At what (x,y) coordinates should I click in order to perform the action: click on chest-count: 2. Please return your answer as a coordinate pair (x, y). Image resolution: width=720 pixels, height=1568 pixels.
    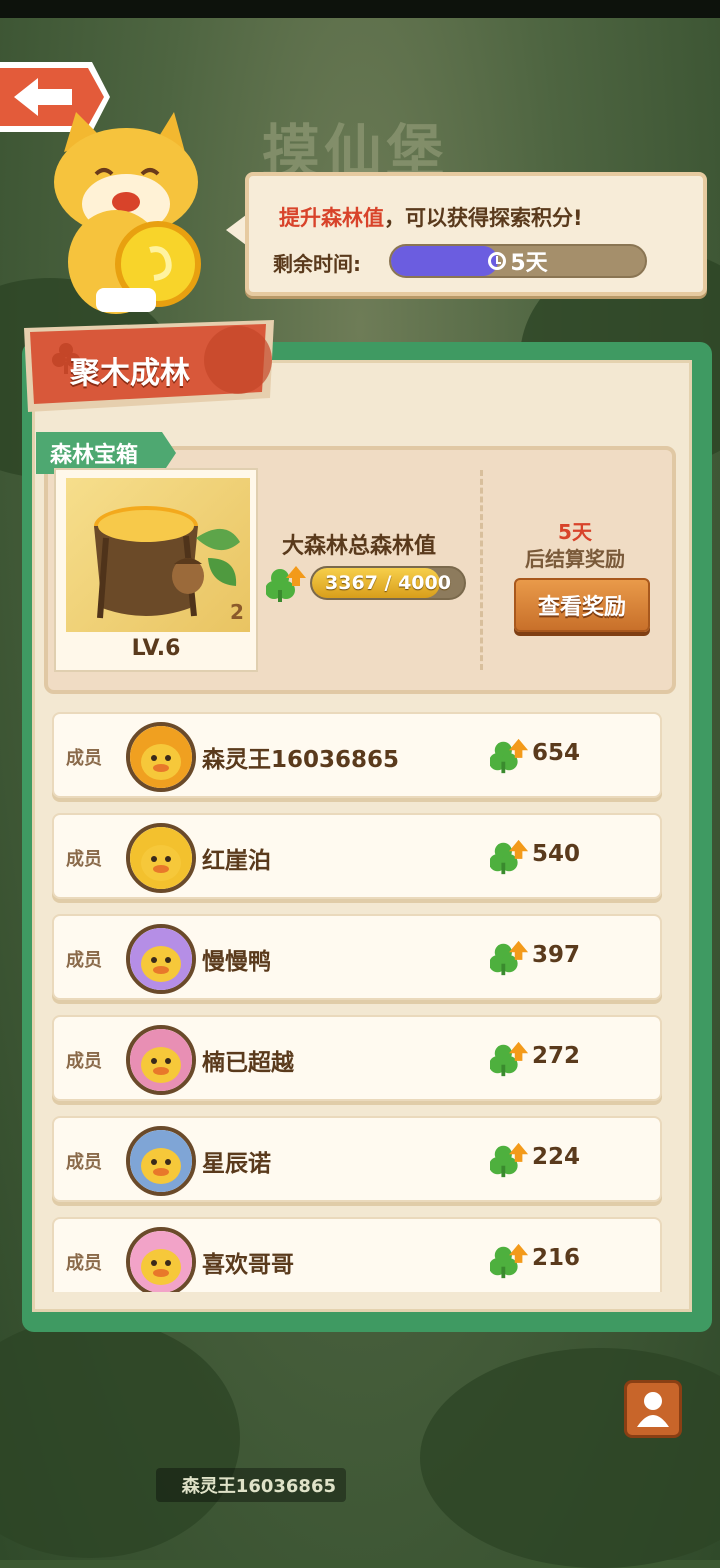
    Looking at the image, I should click on (237, 612).